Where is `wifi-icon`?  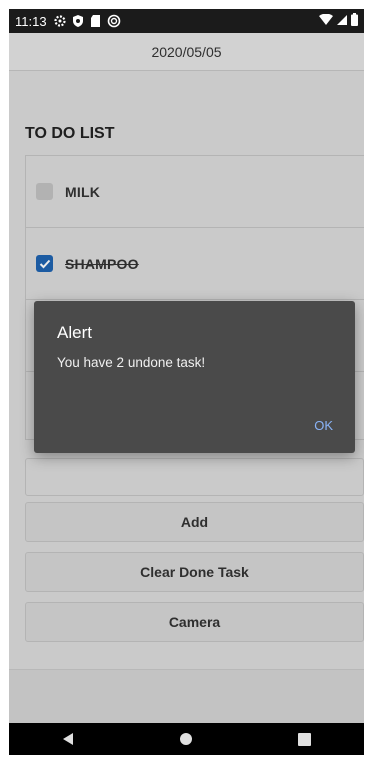
wifi-icon is located at coordinates (326, 21).